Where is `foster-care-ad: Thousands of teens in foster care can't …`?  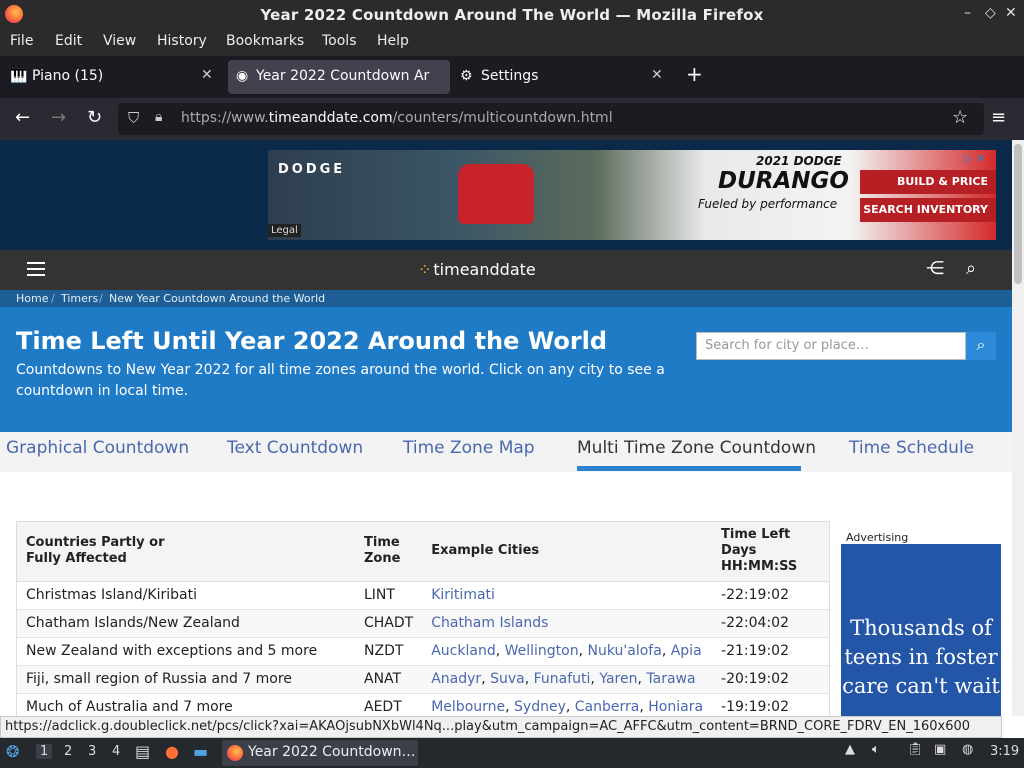 foster-care-ad: Thousands of teens in foster care can't … is located at coordinates (921, 630).